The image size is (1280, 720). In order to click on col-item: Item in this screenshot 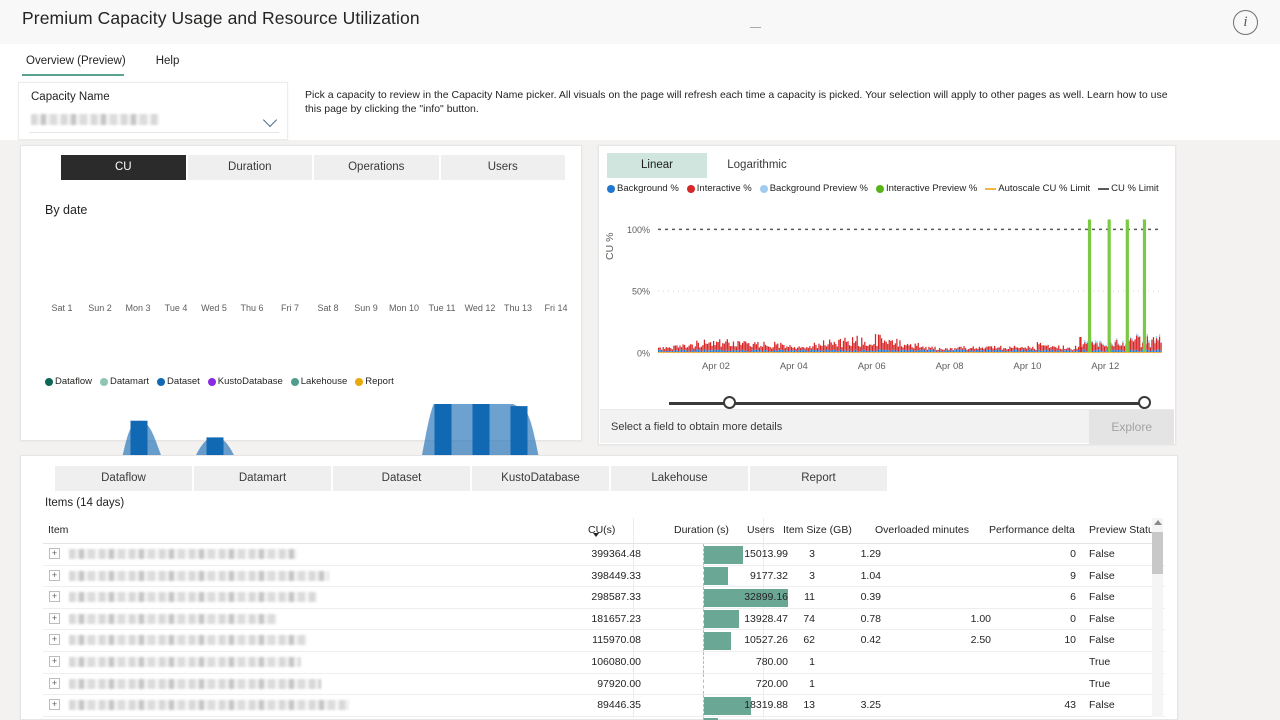, I will do `click(58, 530)`.